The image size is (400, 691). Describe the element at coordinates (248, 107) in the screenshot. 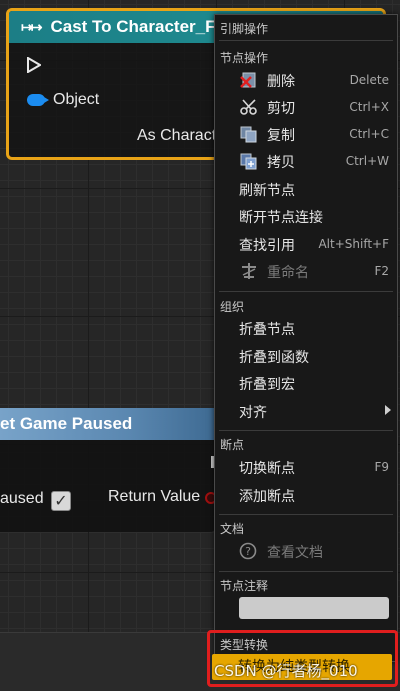

I see `scissors-icon` at that location.